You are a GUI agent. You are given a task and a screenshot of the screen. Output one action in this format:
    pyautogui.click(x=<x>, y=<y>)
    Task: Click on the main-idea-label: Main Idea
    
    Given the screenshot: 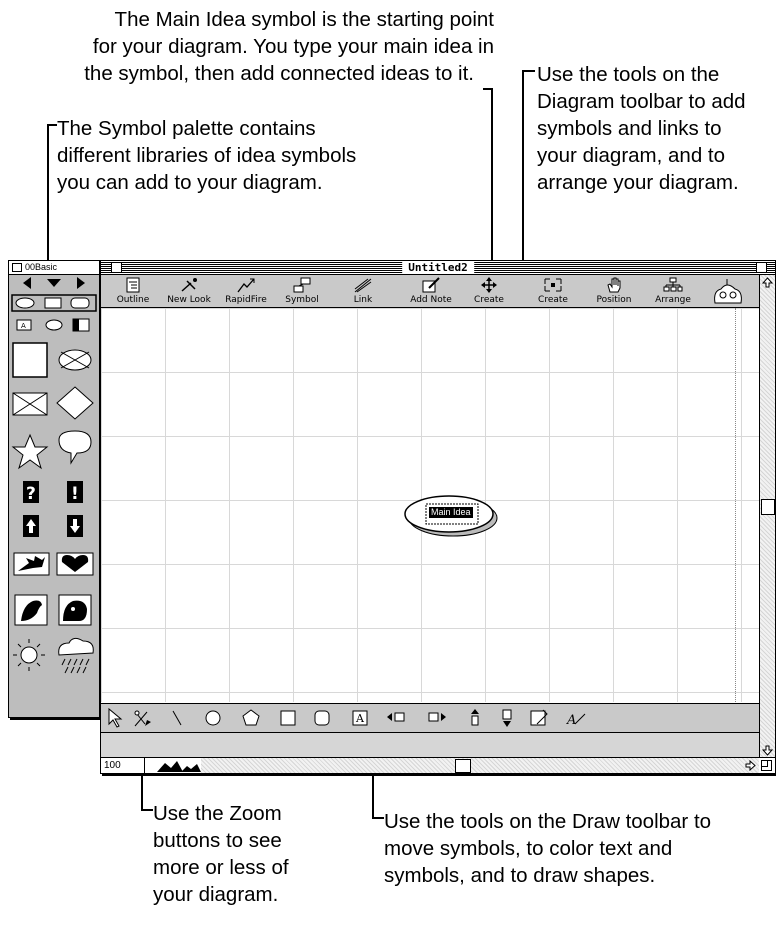 What is the action you would take?
    pyautogui.click(x=451, y=512)
    